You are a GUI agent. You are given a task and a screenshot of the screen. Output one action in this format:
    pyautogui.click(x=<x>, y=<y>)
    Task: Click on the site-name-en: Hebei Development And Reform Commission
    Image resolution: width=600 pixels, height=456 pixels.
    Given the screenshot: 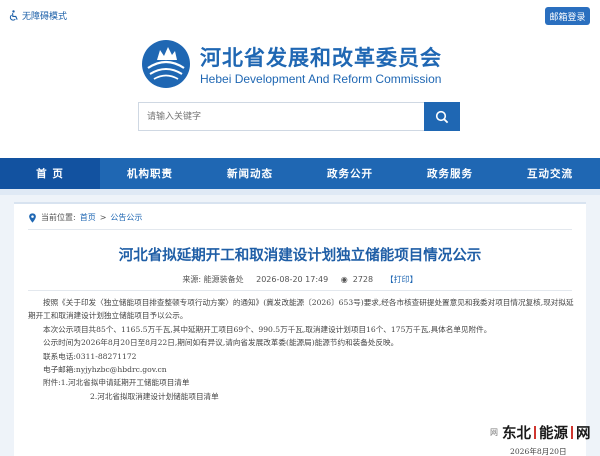 What is the action you would take?
    pyautogui.click(x=321, y=79)
    